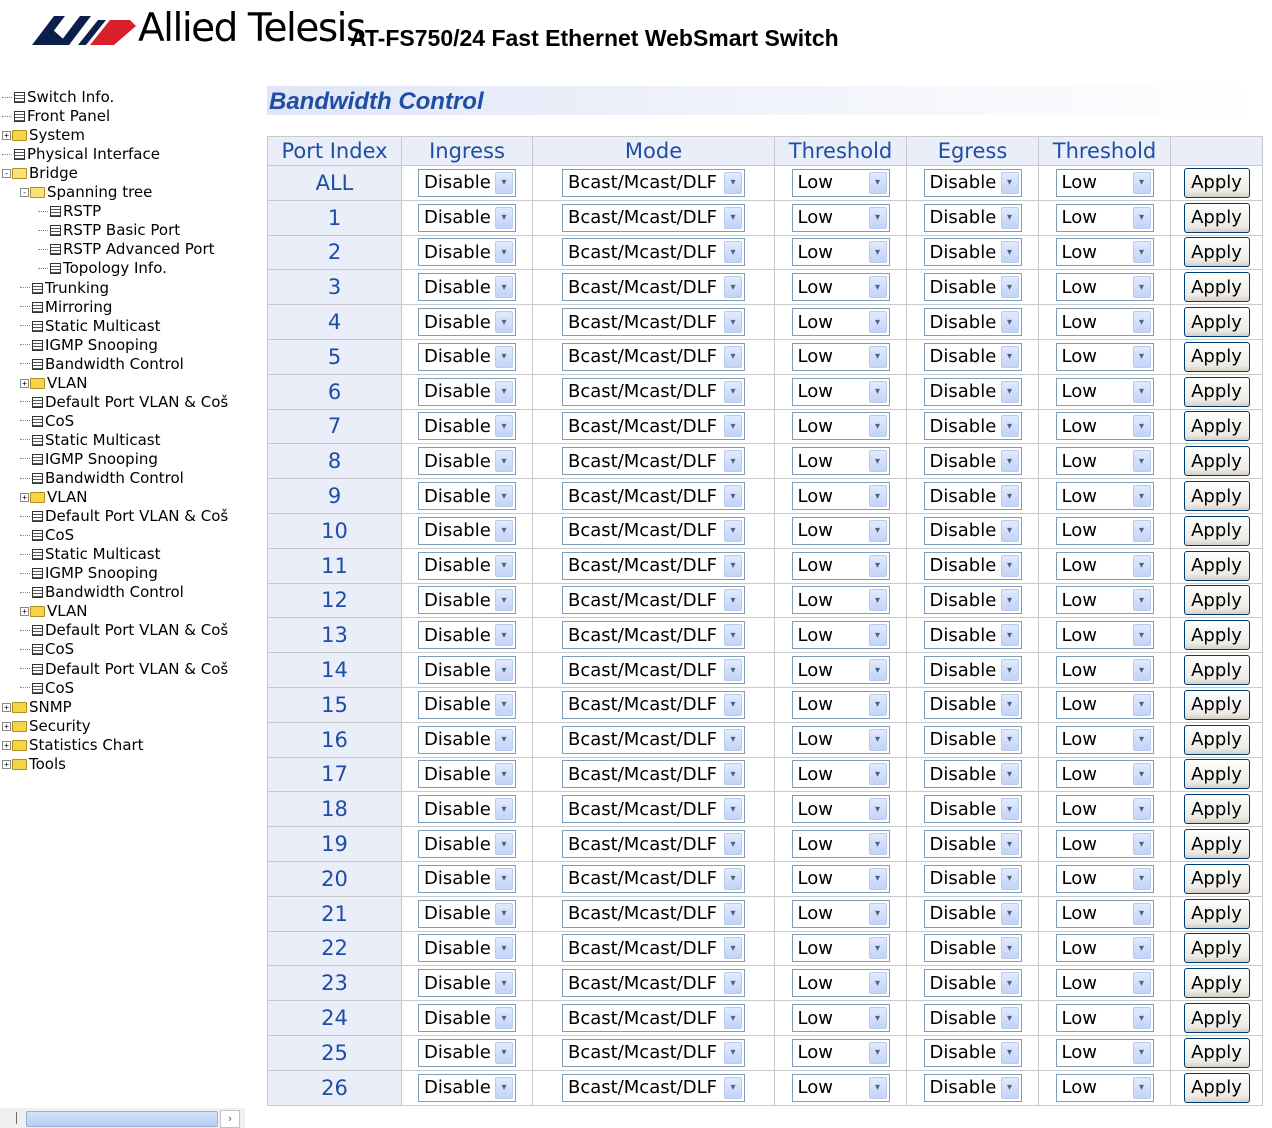 This screenshot has height=1128, width=1272. Describe the element at coordinates (109, 230) in the screenshot. I see `nav-item: RSTP Basic Port` at that location.